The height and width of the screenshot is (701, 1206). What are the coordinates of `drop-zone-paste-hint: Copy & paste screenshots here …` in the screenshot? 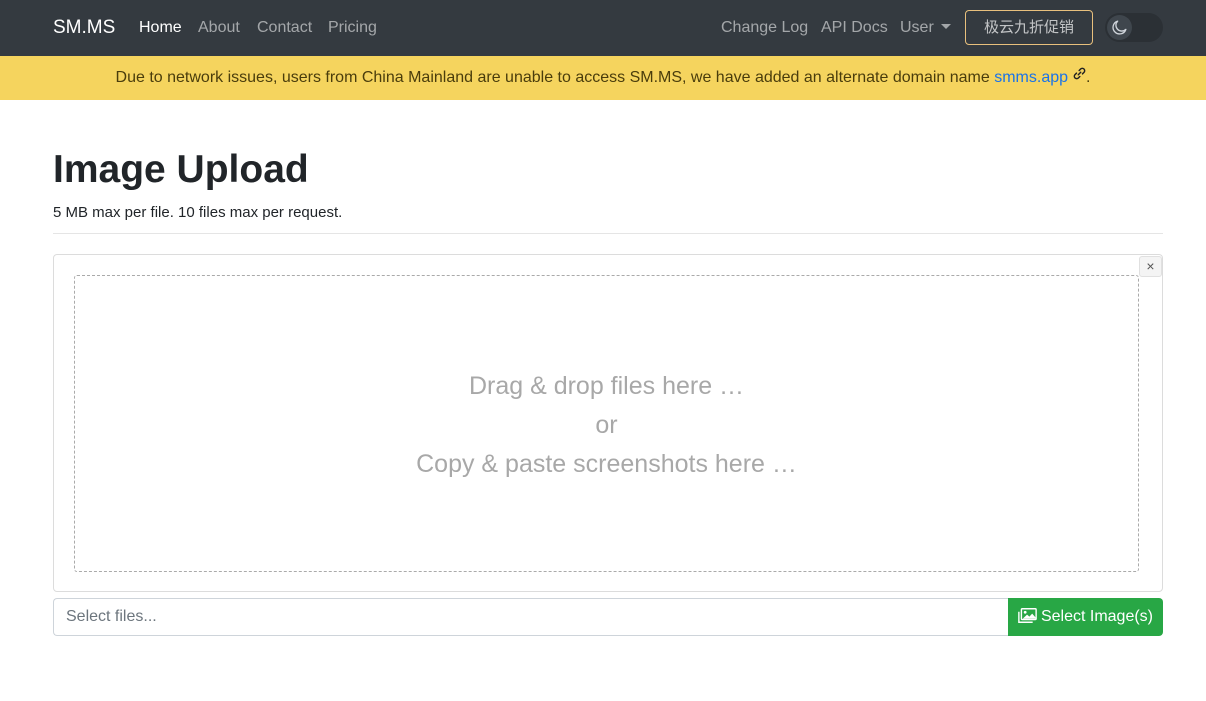 It's located at (606, 464).